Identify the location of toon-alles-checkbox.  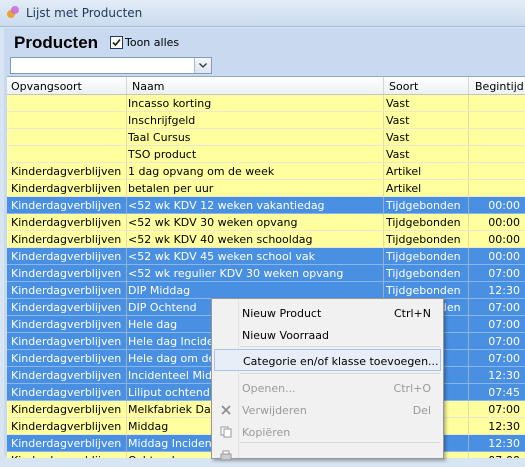
(116, 42).